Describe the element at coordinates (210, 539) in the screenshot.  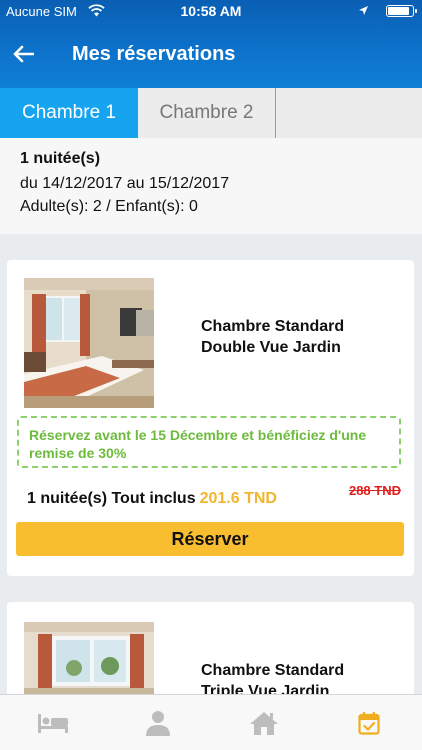
I see `reserve-button: Réserver` at that location.